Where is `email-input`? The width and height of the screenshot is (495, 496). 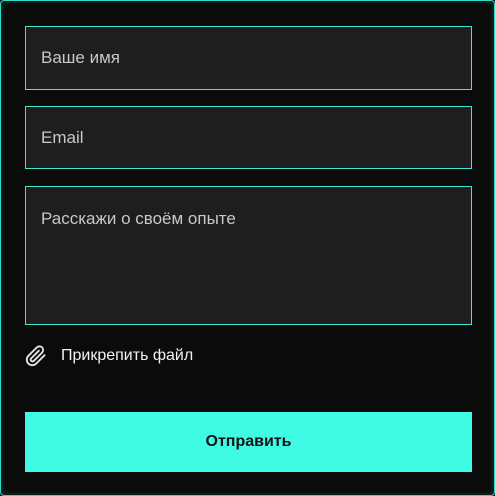
email-input is located at coordinates (248, 137).